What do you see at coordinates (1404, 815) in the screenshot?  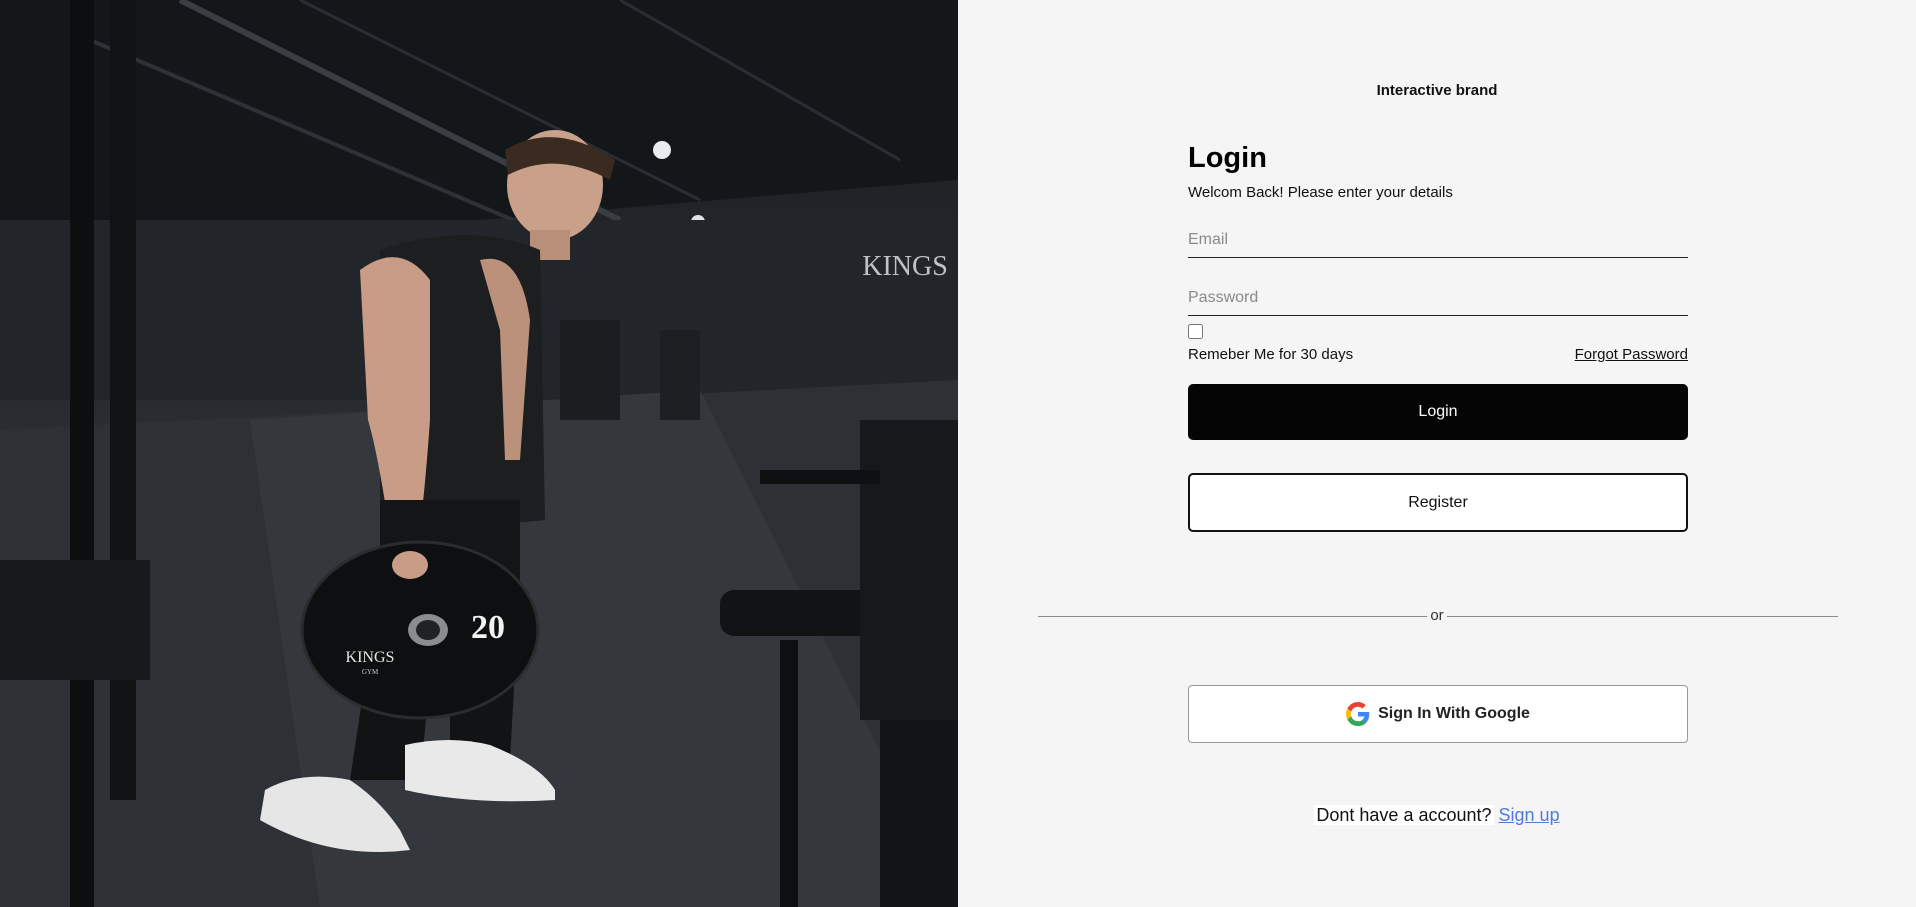 I see `signup-prompt: Dont have a account?` at bounding box center [1404, 815].